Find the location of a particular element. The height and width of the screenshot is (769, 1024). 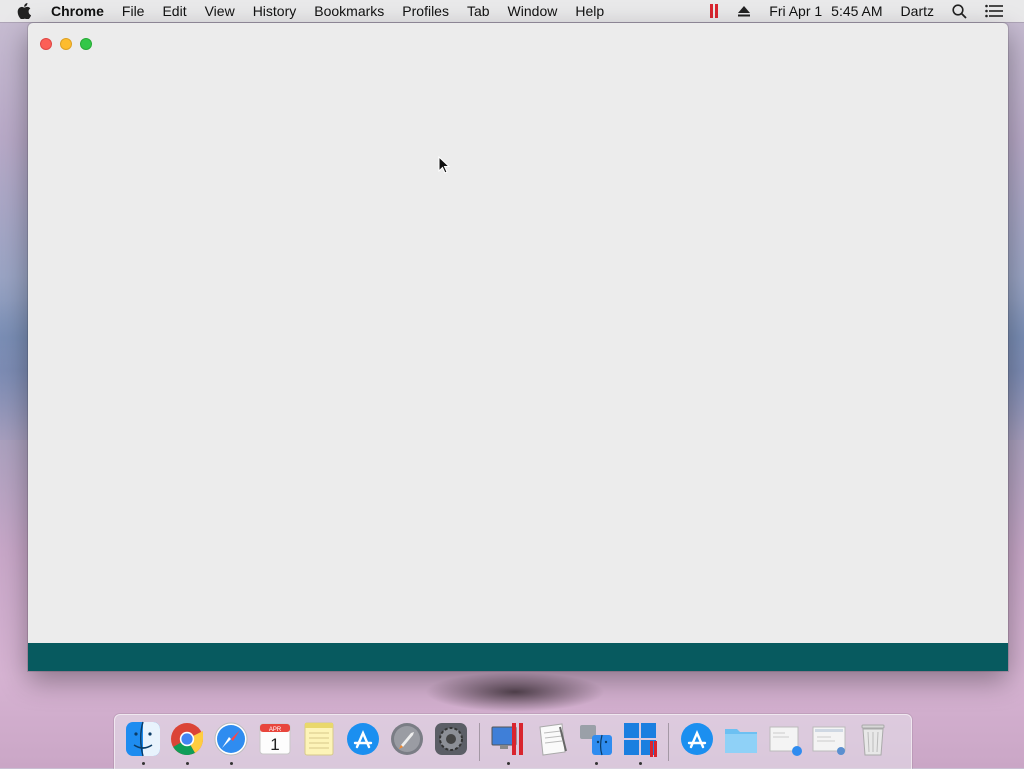

menu-user: Dartz is located at coordinates (917, 11).